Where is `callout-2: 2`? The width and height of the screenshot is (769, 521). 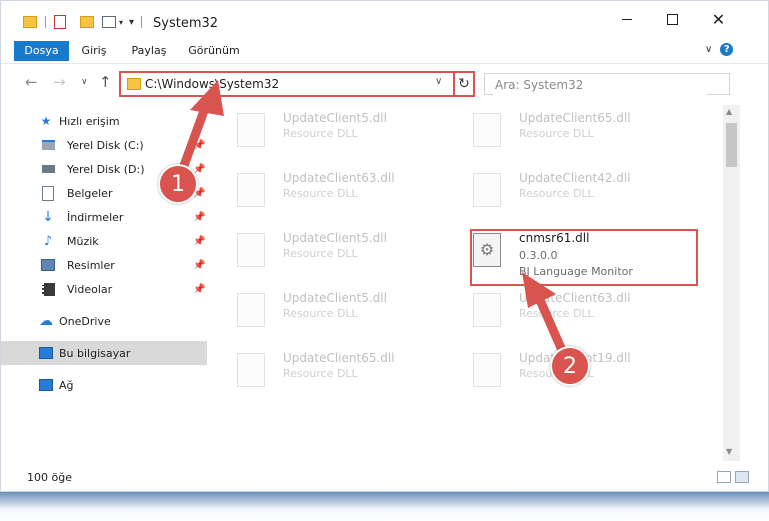
callout-2: 2 is located at coordinates (570, 366).